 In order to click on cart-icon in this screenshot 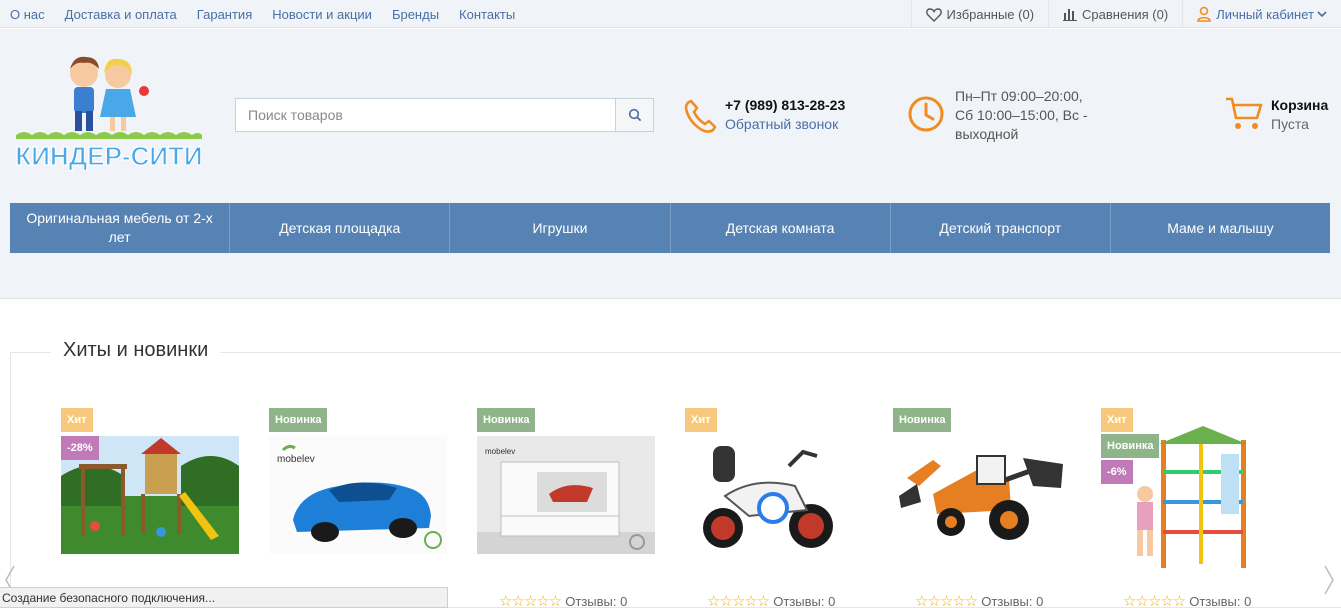, I will do `click(1244, 113)`.